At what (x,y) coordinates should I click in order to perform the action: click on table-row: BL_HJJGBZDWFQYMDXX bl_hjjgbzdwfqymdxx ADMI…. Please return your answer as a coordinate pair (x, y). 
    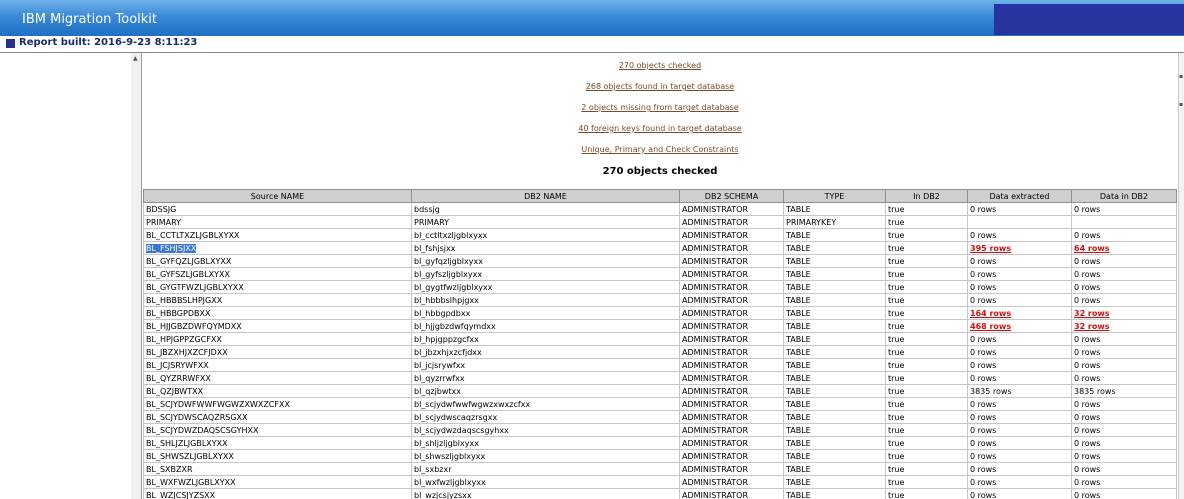
    Looking at the image, I should click on (660, 326).